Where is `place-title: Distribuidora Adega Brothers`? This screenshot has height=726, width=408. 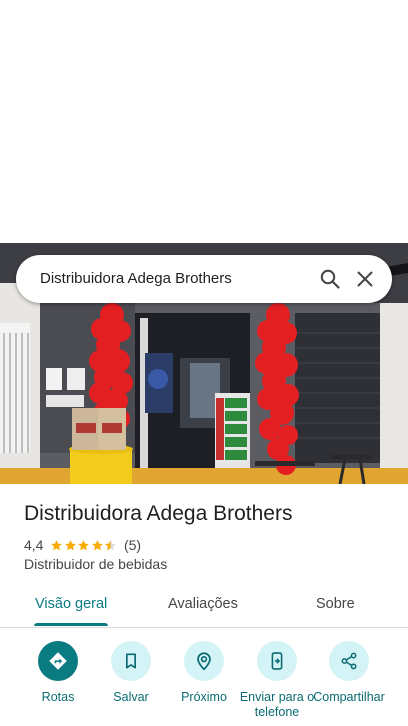
place-title: Distribuidora Adega Brothers is located at coordinates (158, 513).